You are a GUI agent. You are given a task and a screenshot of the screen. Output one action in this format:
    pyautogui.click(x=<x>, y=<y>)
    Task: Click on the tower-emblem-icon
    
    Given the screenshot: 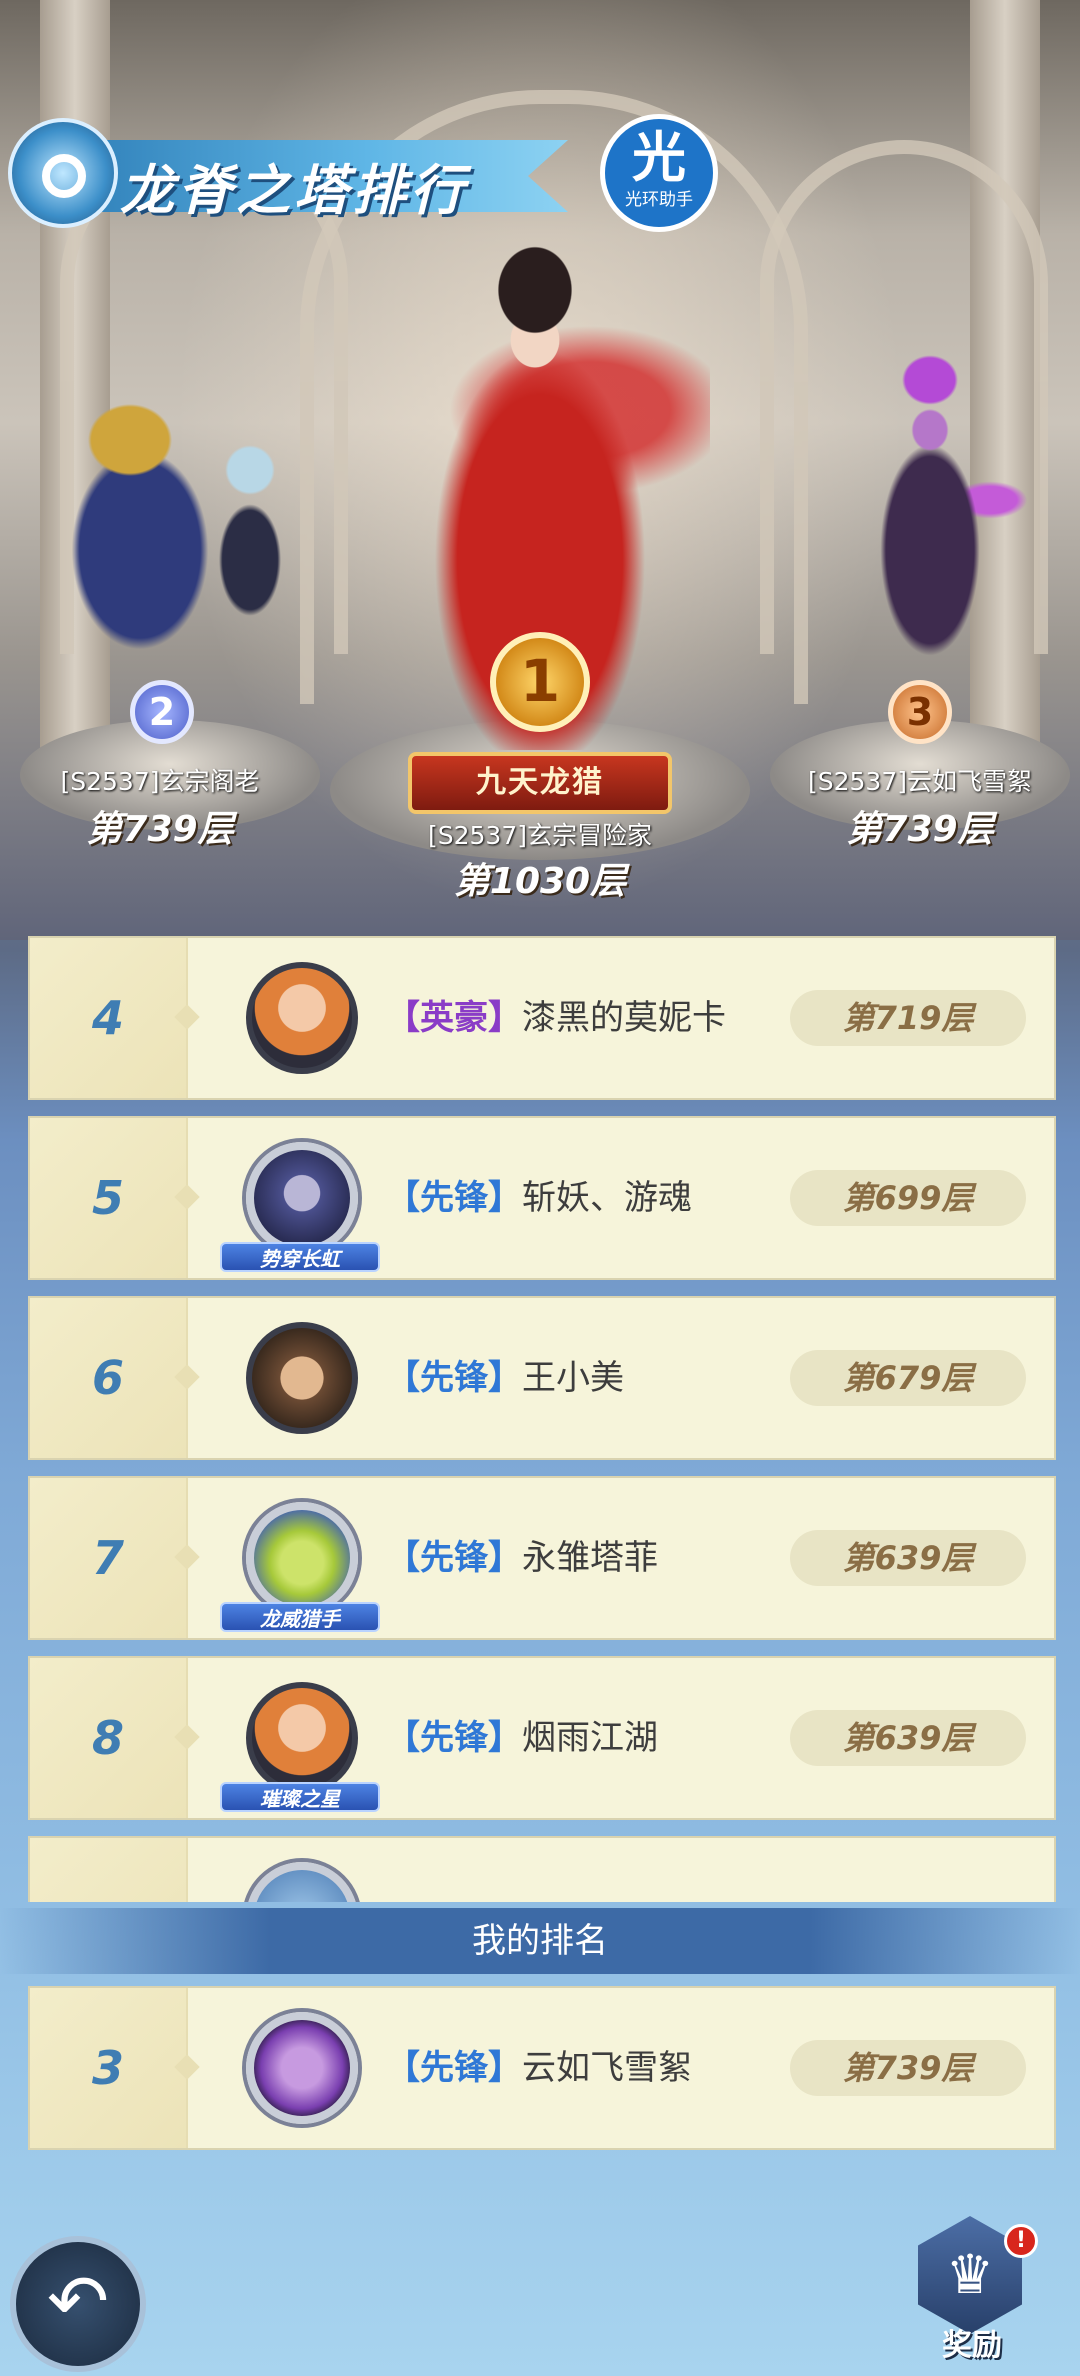 What is the action you would take?
    pyautogui.click(x=63, y=173)
    